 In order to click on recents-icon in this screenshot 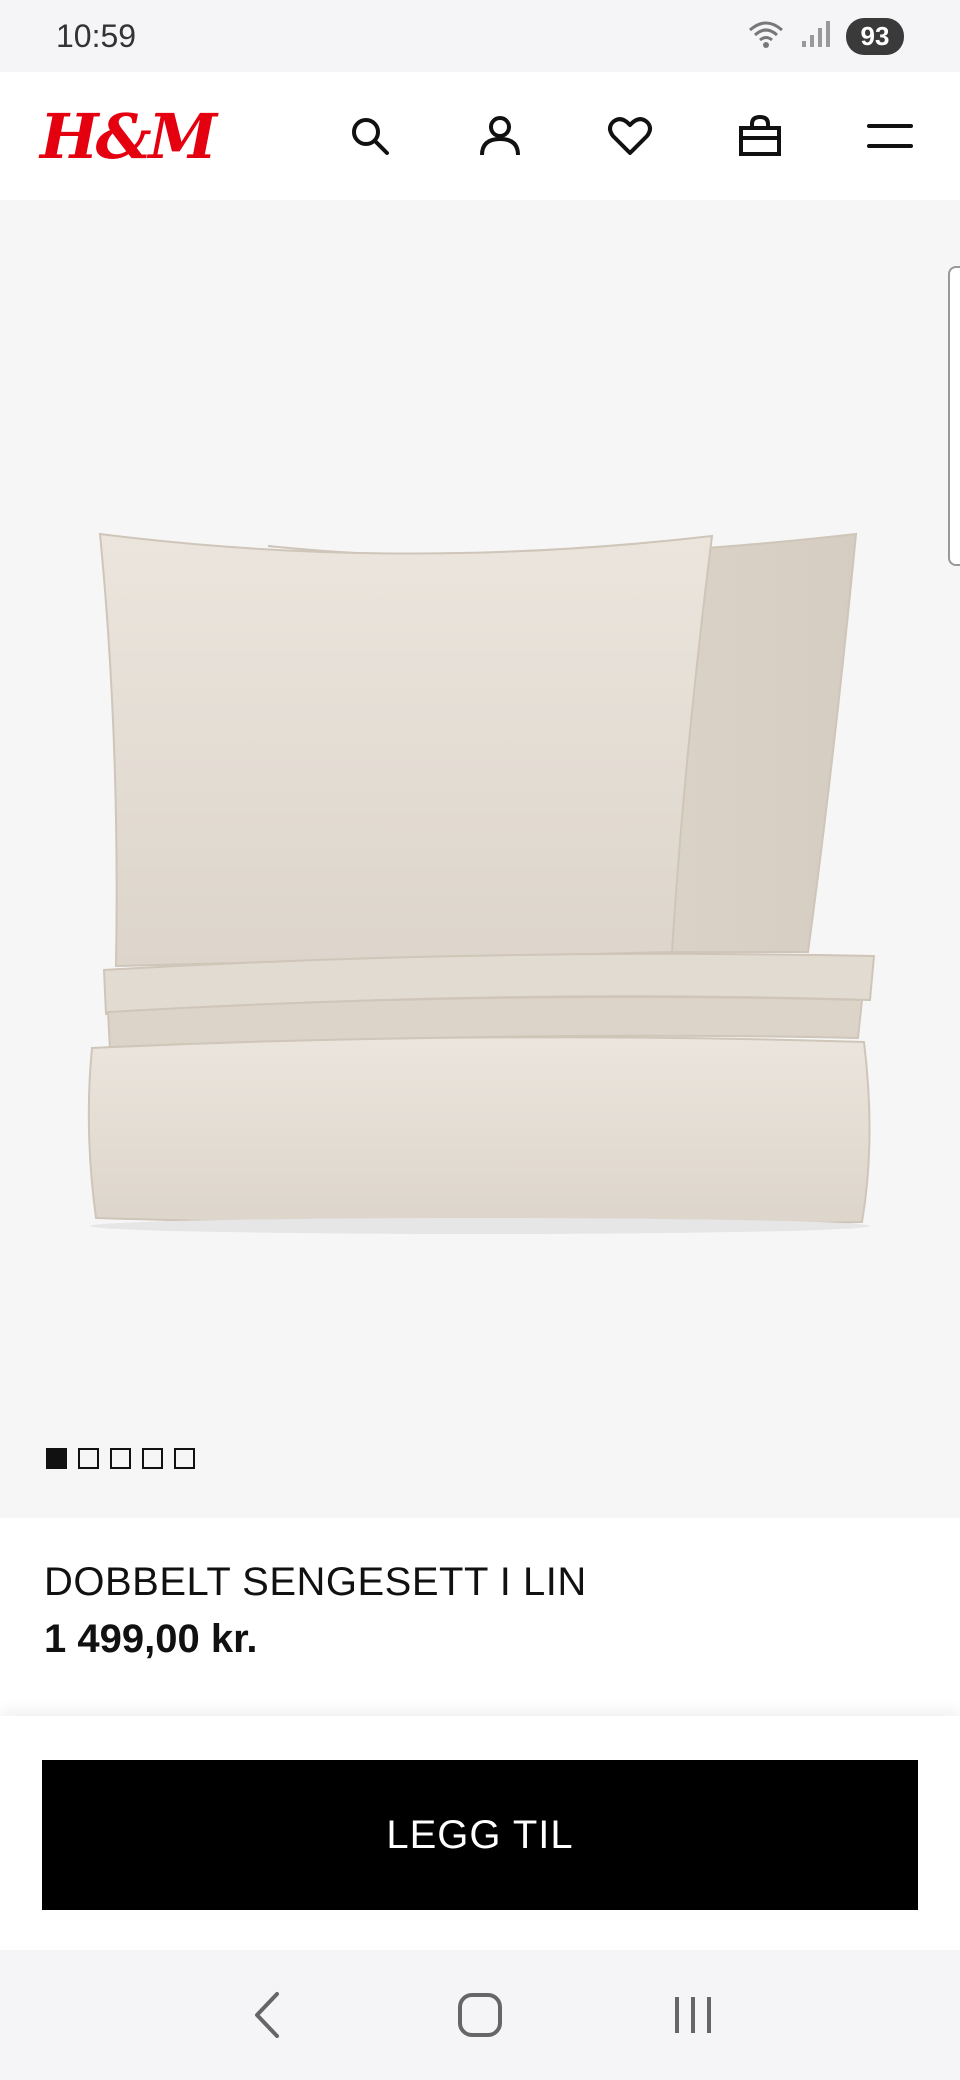, I will do `click(693, 2015)`.